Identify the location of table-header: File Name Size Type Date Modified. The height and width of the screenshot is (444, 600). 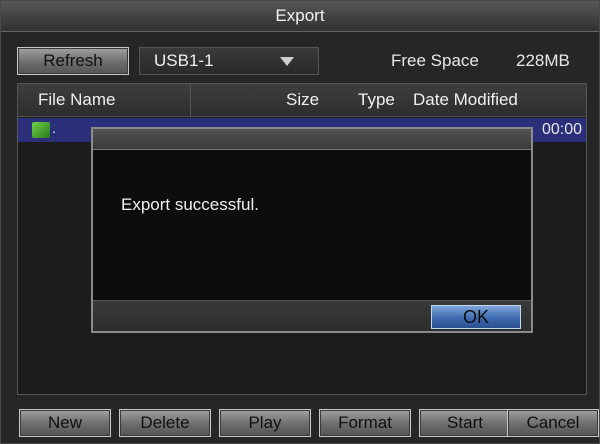
(302, 100).